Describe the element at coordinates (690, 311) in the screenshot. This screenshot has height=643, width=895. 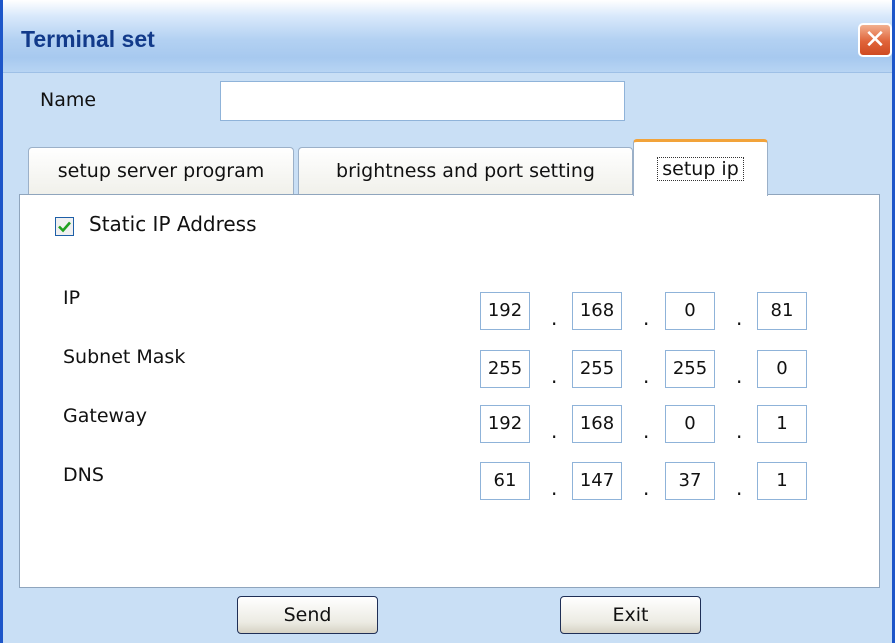
I see `ip-octet-3: 0` at that location.